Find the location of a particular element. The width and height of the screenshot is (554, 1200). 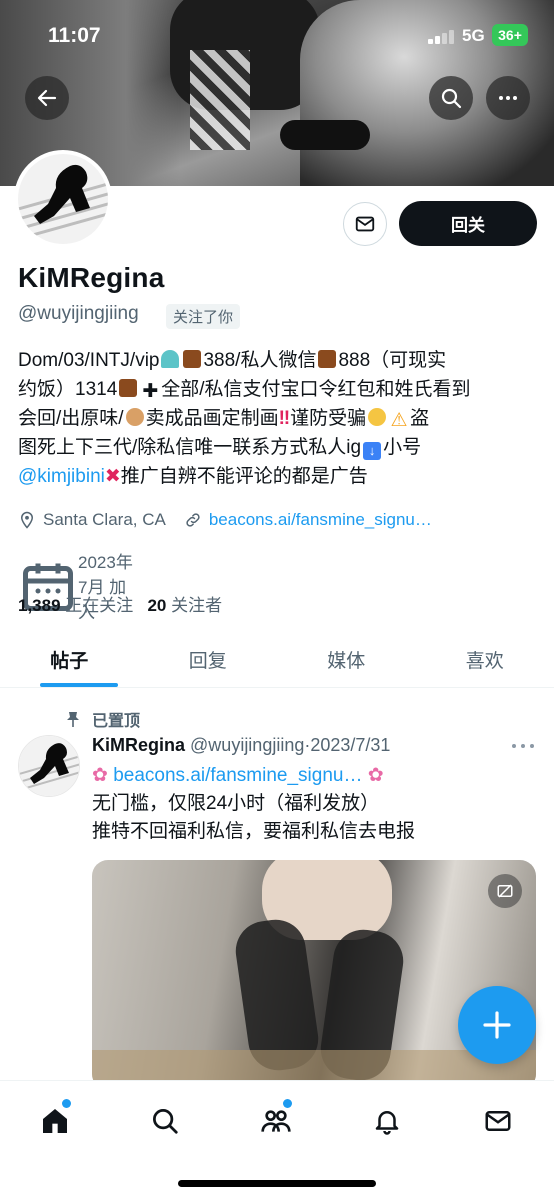

tab-likes: 喜欢 is located at coordinates (485, 659).